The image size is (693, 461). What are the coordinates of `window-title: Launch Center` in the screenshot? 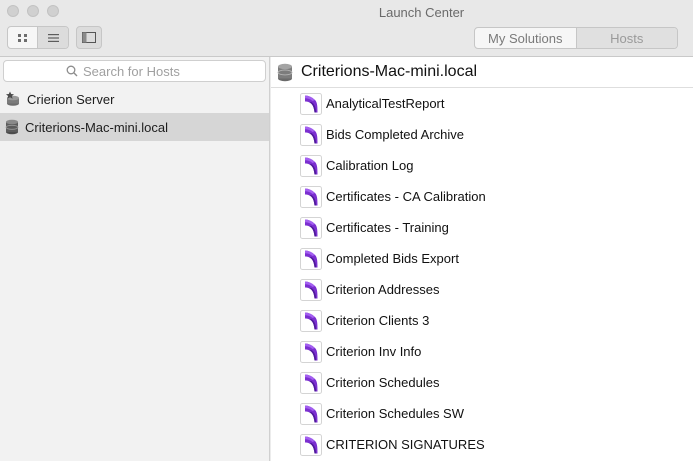 It's located at (421, 12).